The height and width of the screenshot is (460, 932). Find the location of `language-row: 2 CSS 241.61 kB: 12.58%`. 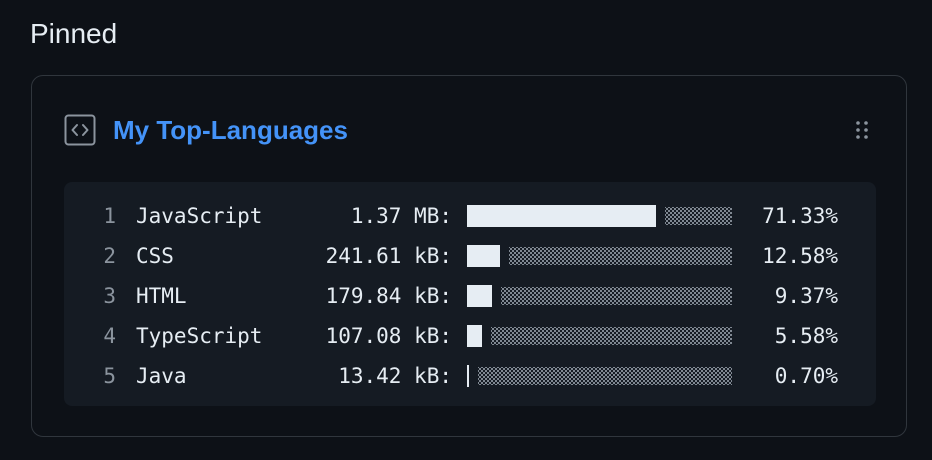

language-row: 2 CSS 241.61 kB: 12.58% is located at coordinates (470, 256).